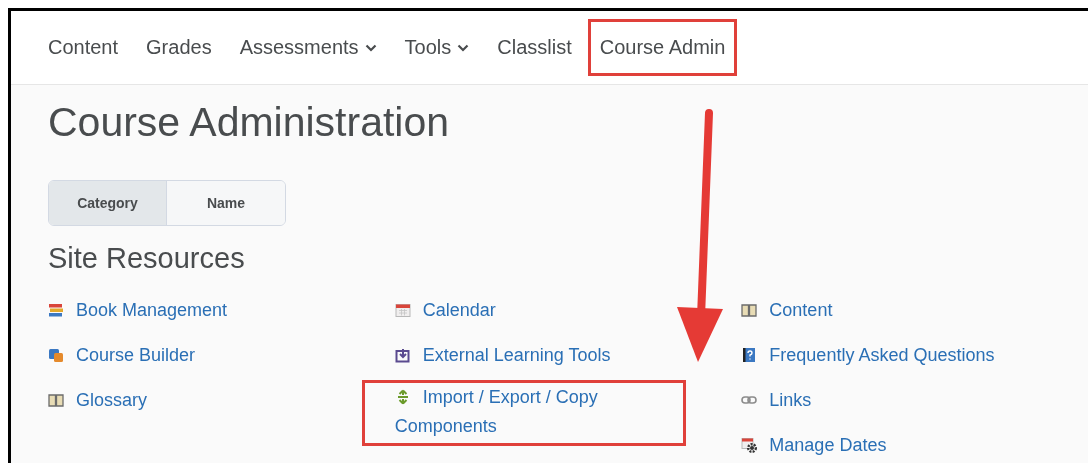 Image resolution: width=1088 pixels, height=463 pixels. I want to click on section-heading: Site Resources, so click(147, 258).